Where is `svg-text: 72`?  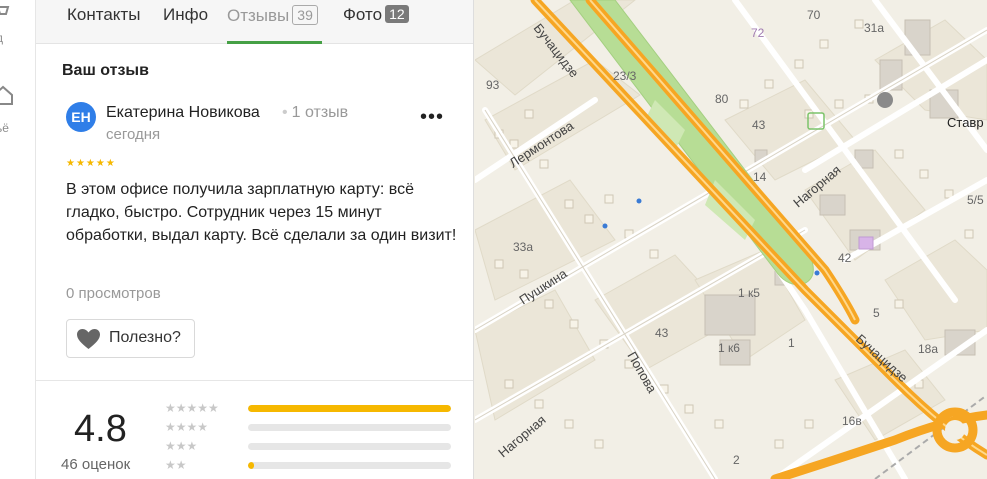
svg-text: 72 is located at coordinates (758, 33).